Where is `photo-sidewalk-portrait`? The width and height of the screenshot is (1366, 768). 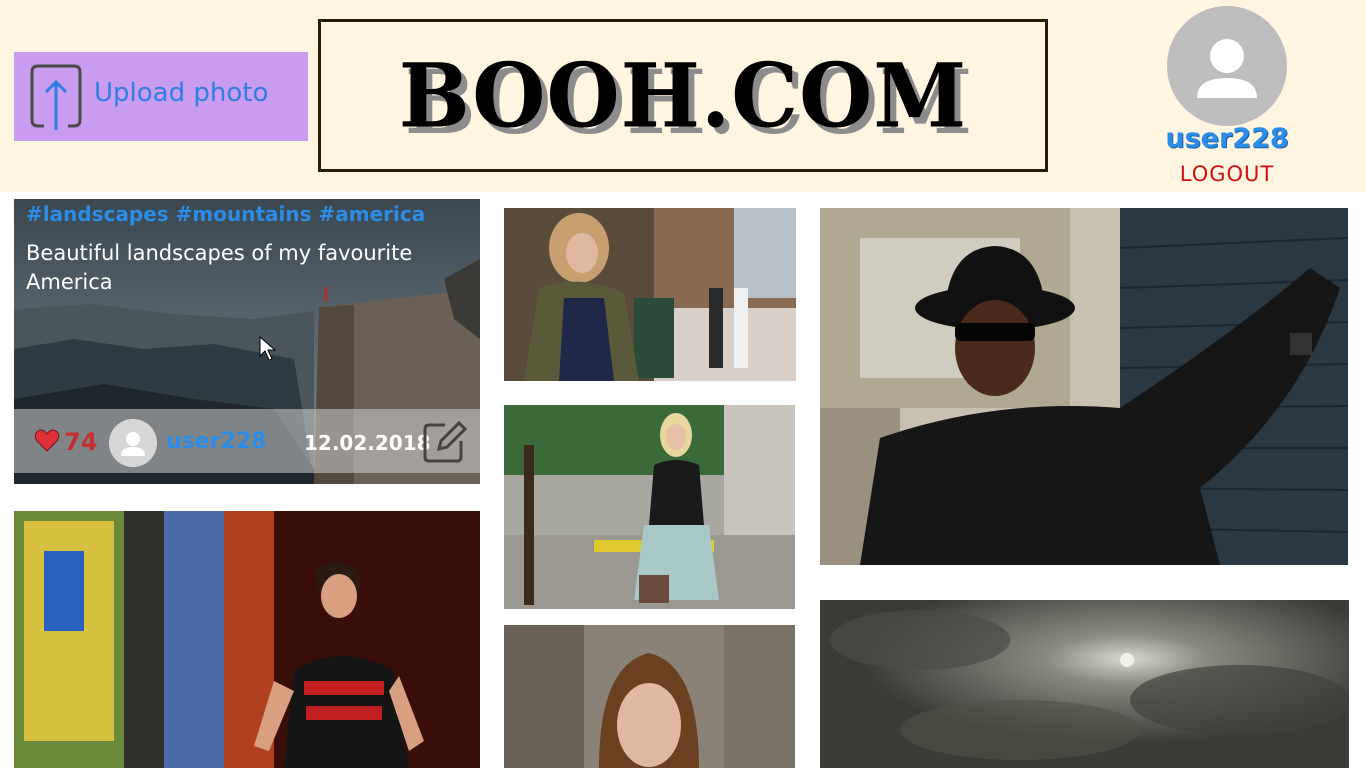
photo-sidewalk-portrait is located at coordinates (649, 507).